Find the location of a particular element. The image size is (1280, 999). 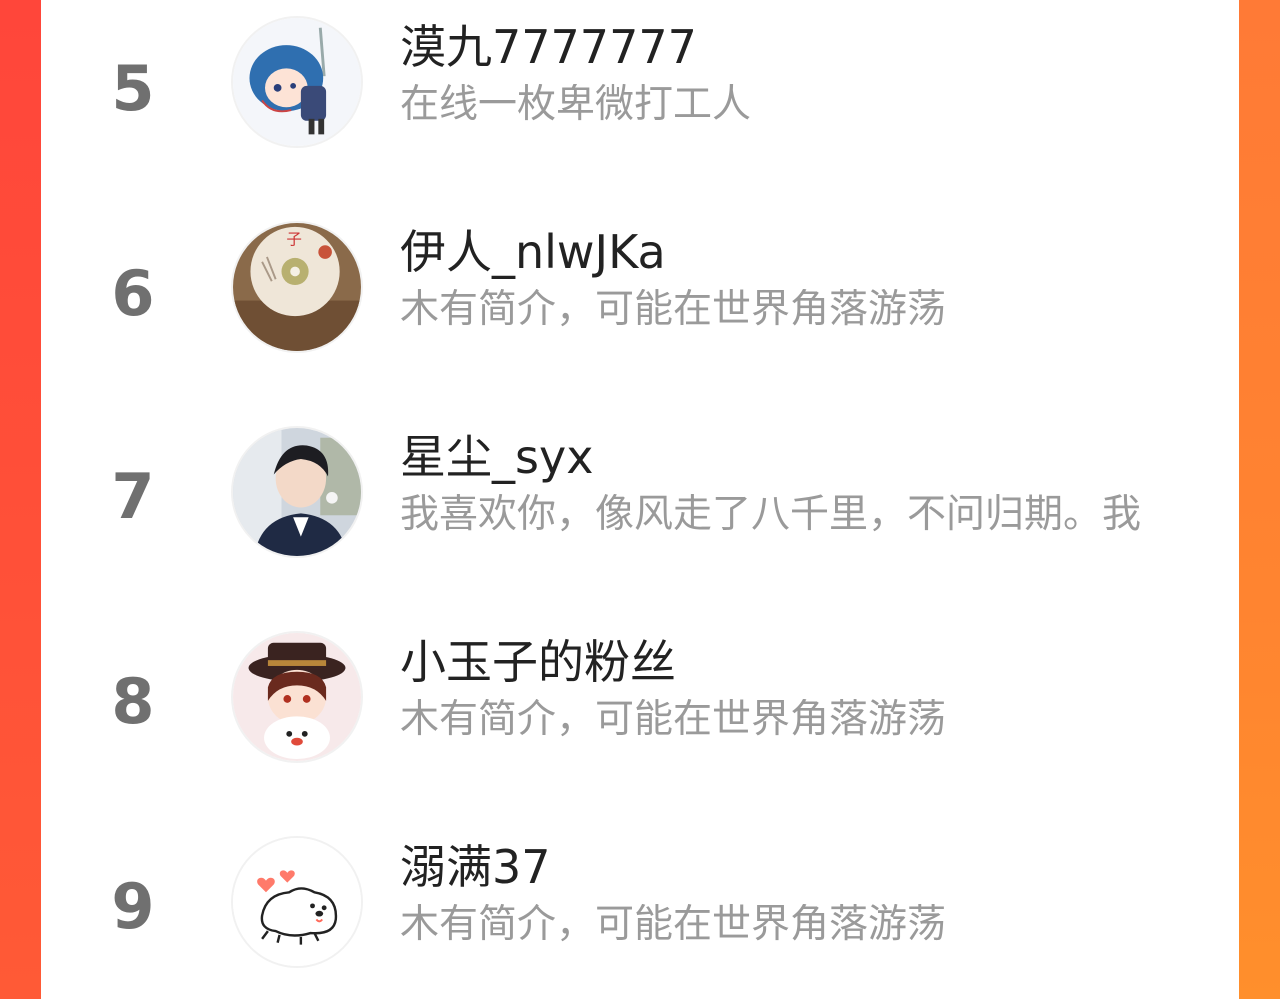

rank-number: 6 is located at coordinates (133, 293).